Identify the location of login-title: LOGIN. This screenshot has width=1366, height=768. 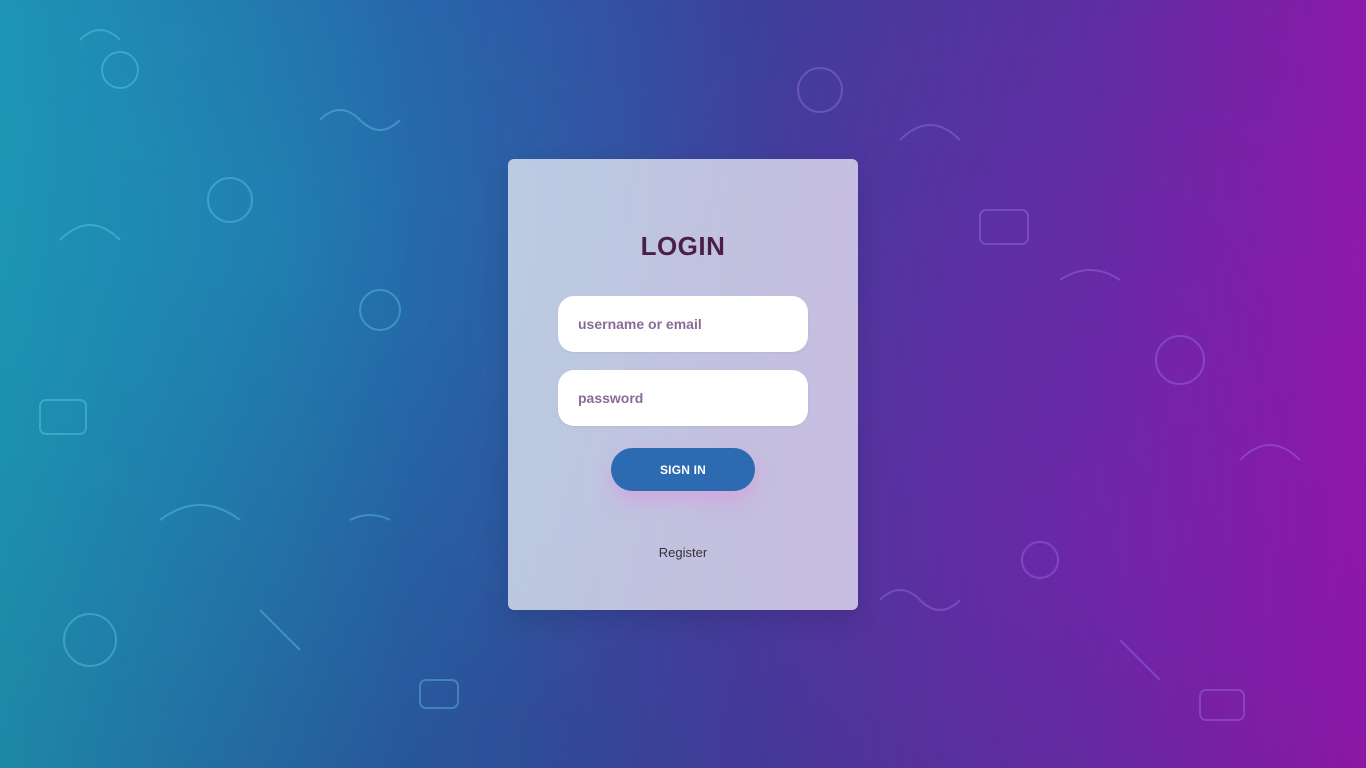
(683, 246).